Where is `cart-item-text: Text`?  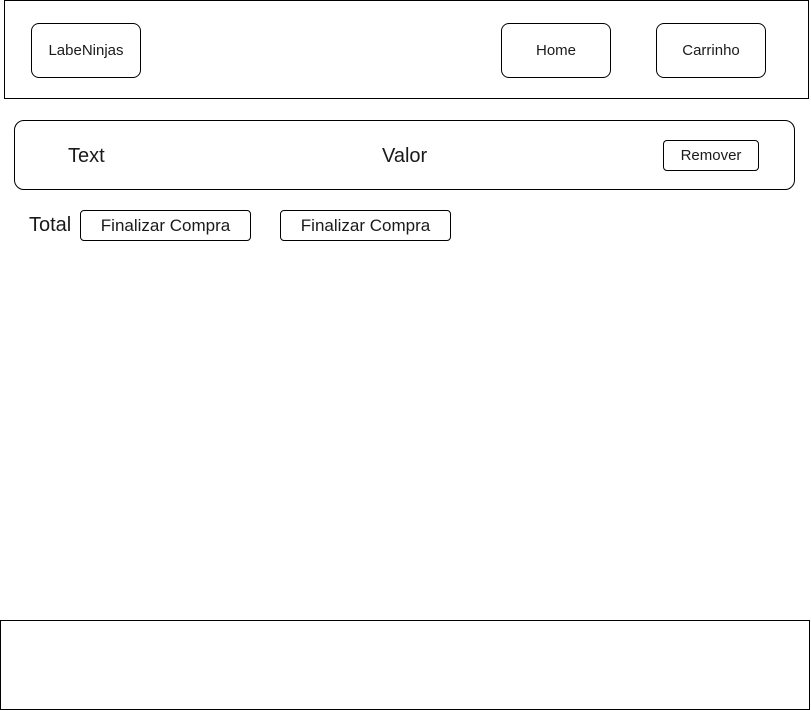 cart-item-text: Text is located at coordinates (86, 156).